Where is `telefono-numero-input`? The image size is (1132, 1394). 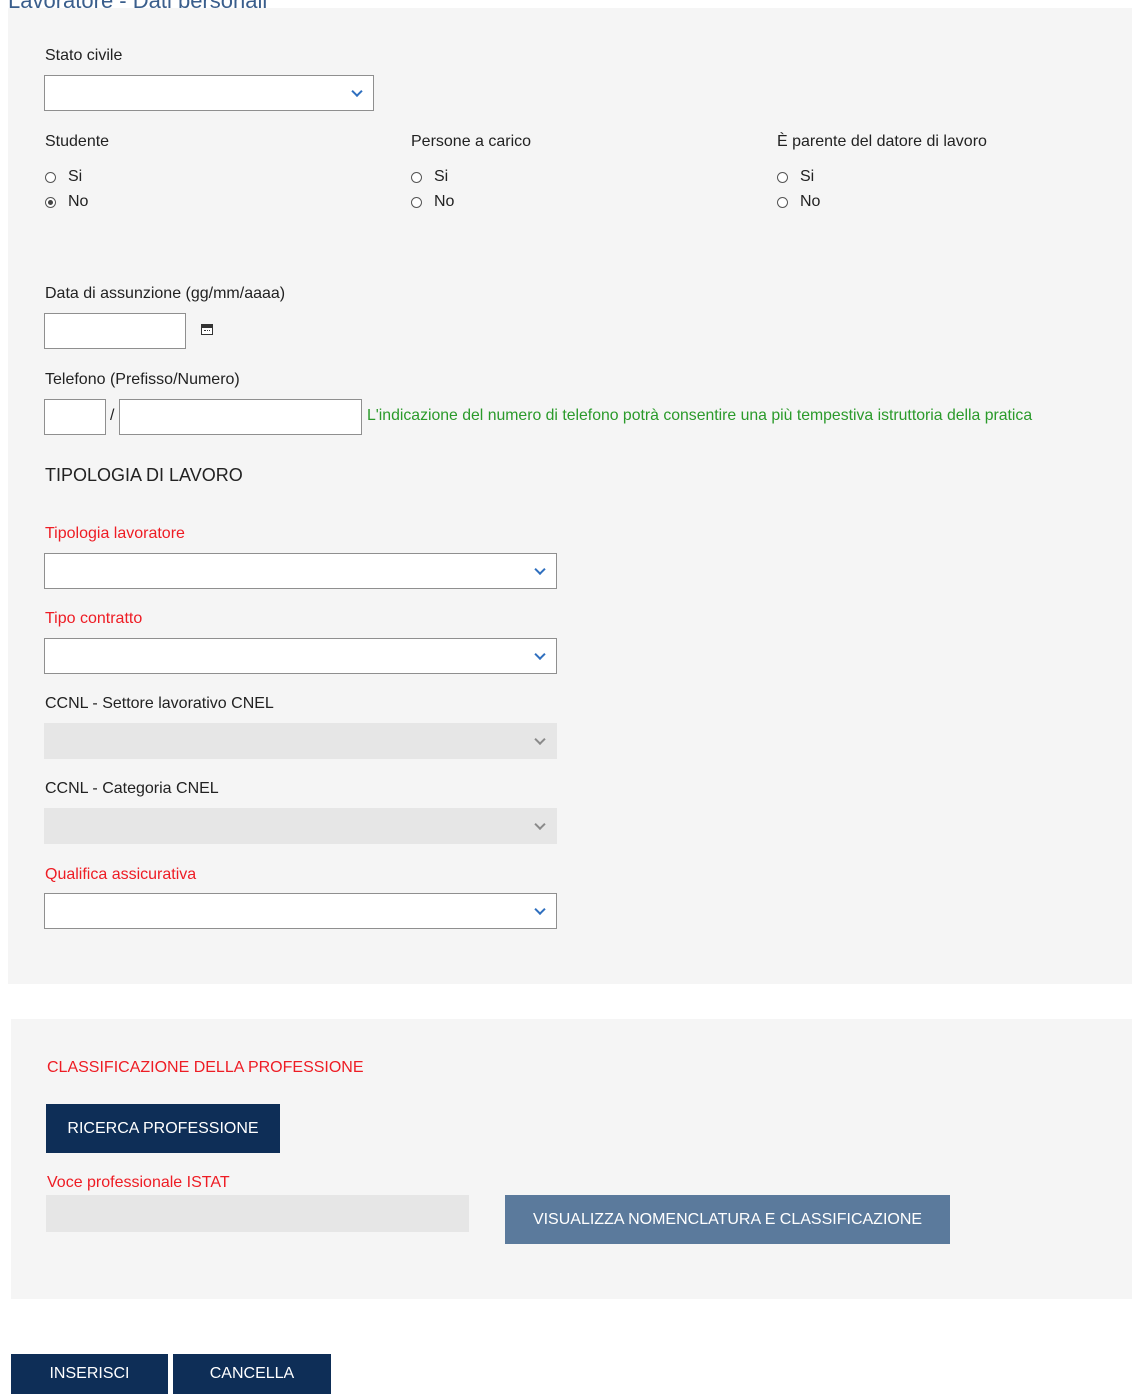 telefono-numero-input is located at coordinates (240, 417).